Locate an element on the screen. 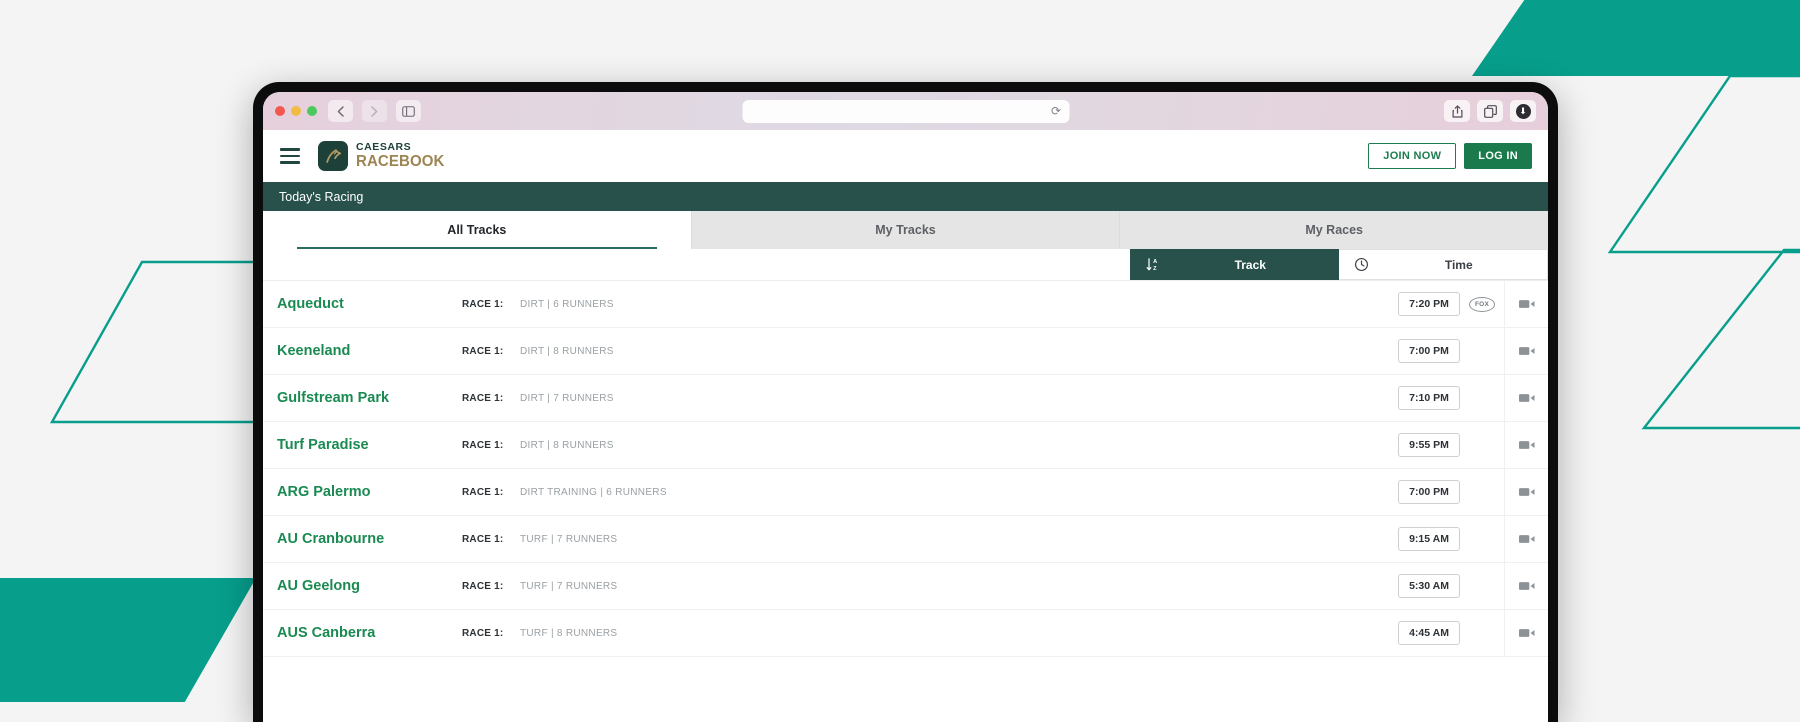 The height and width of the screenshot is (722, 1800). tab-my-races: My Races is located at coordinates (1334, 230).